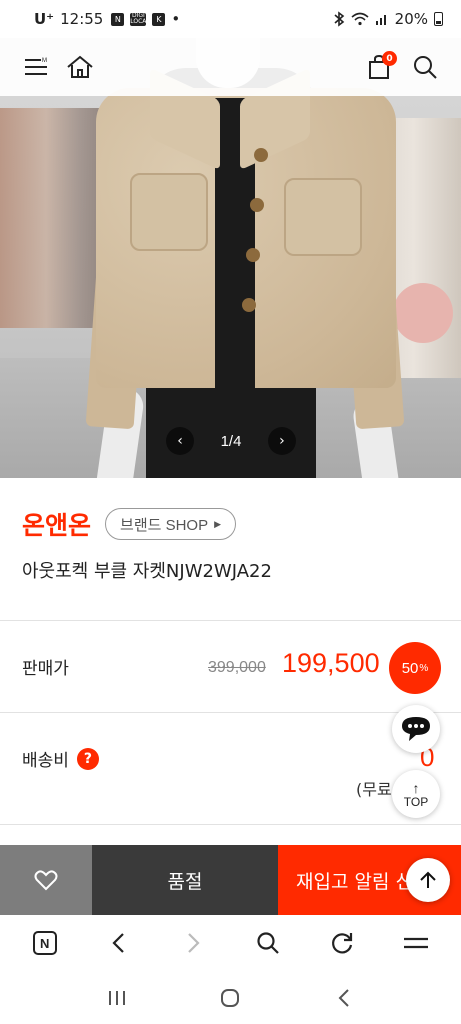 The height and width of the screenshot is (1024, 461). I want to click on shipping-note: (무료, so click(374, 789).